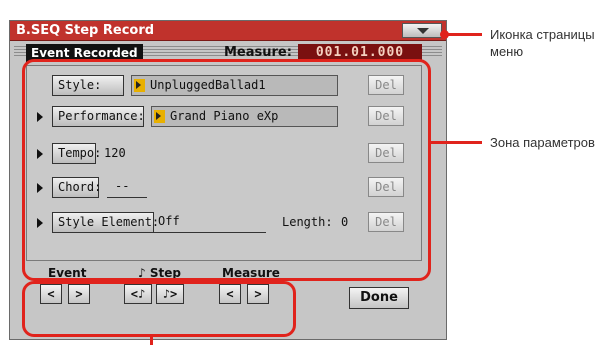 This screenshot has width=613, height=345. I want to click on page-title: B.SEQ Step Record, so click(85, 30).